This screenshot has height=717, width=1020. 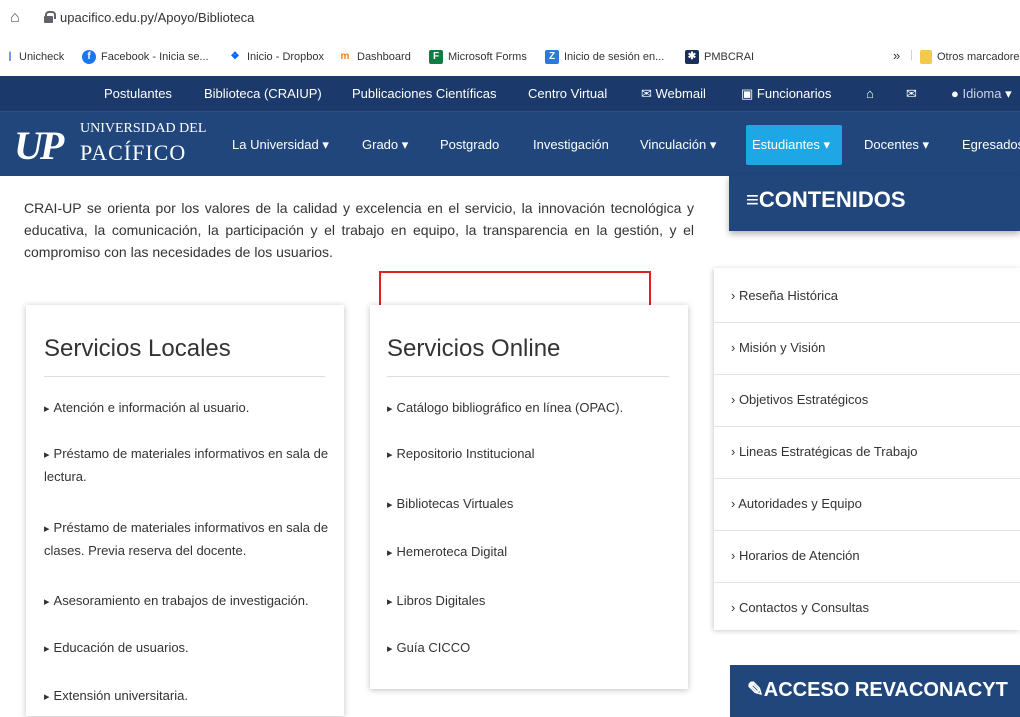 I want to click on home-nav-icon: ⌂, so click(x=870, y=93).